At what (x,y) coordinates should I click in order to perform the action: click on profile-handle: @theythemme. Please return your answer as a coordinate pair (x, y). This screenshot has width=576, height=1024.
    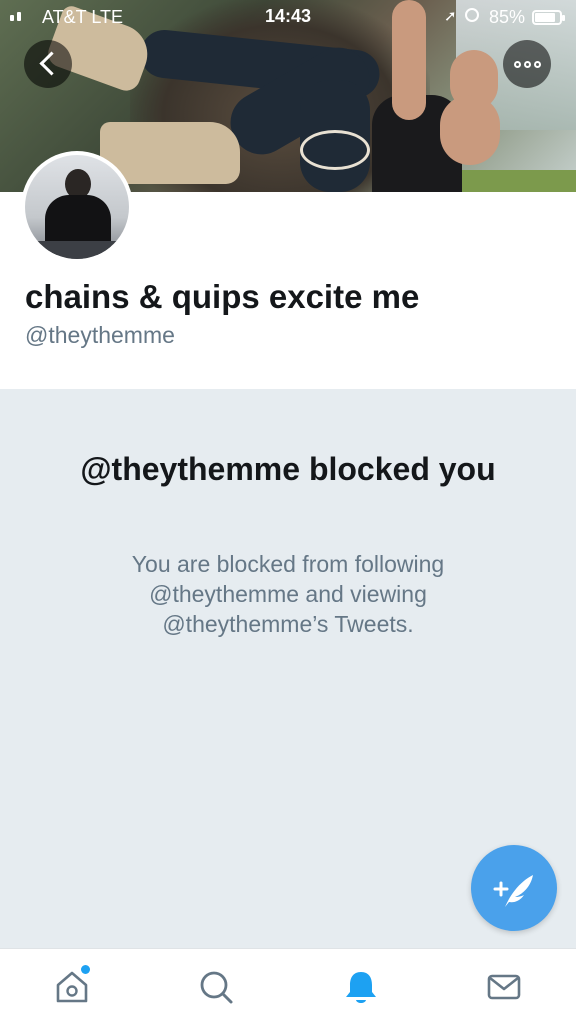
    Looking at the image, I should click on (100, 335).